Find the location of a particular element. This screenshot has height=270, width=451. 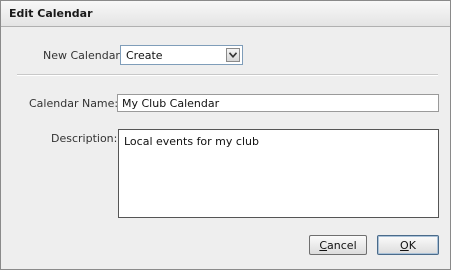

calendar-name-input: My Club Calendar is located at coordinates (278, 103).